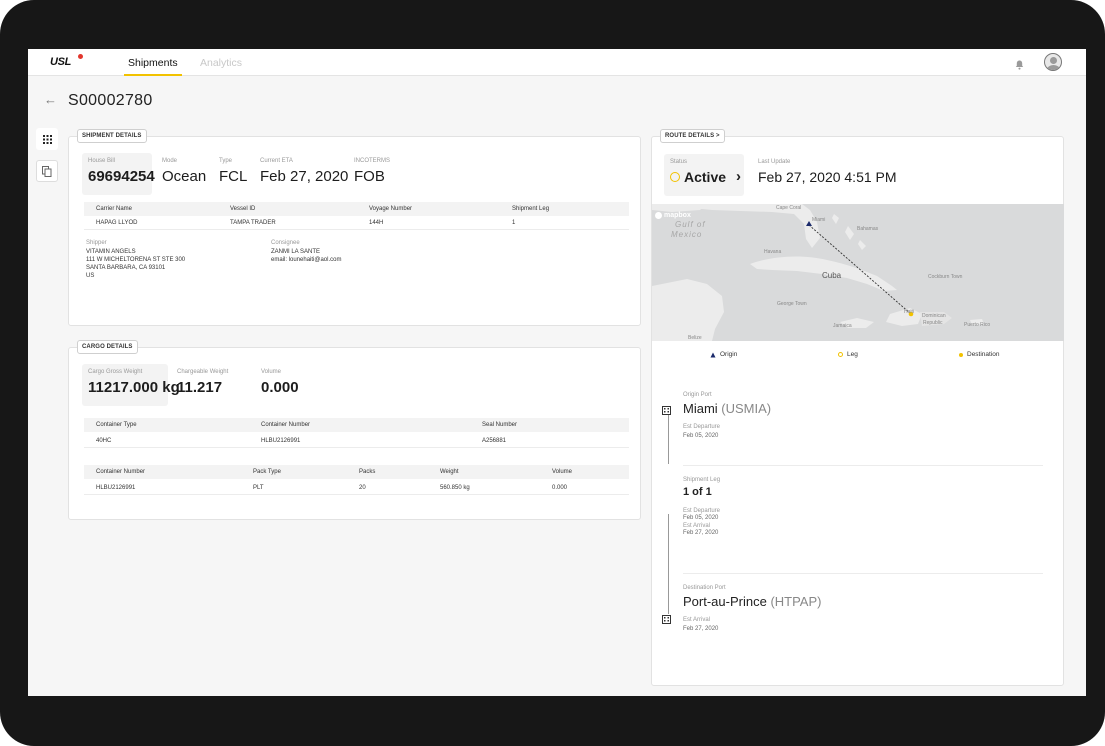 This screenshot has height=746, width=1105. I want to click on route-details-label: ROUTE DETAILS, so click(690, 136).